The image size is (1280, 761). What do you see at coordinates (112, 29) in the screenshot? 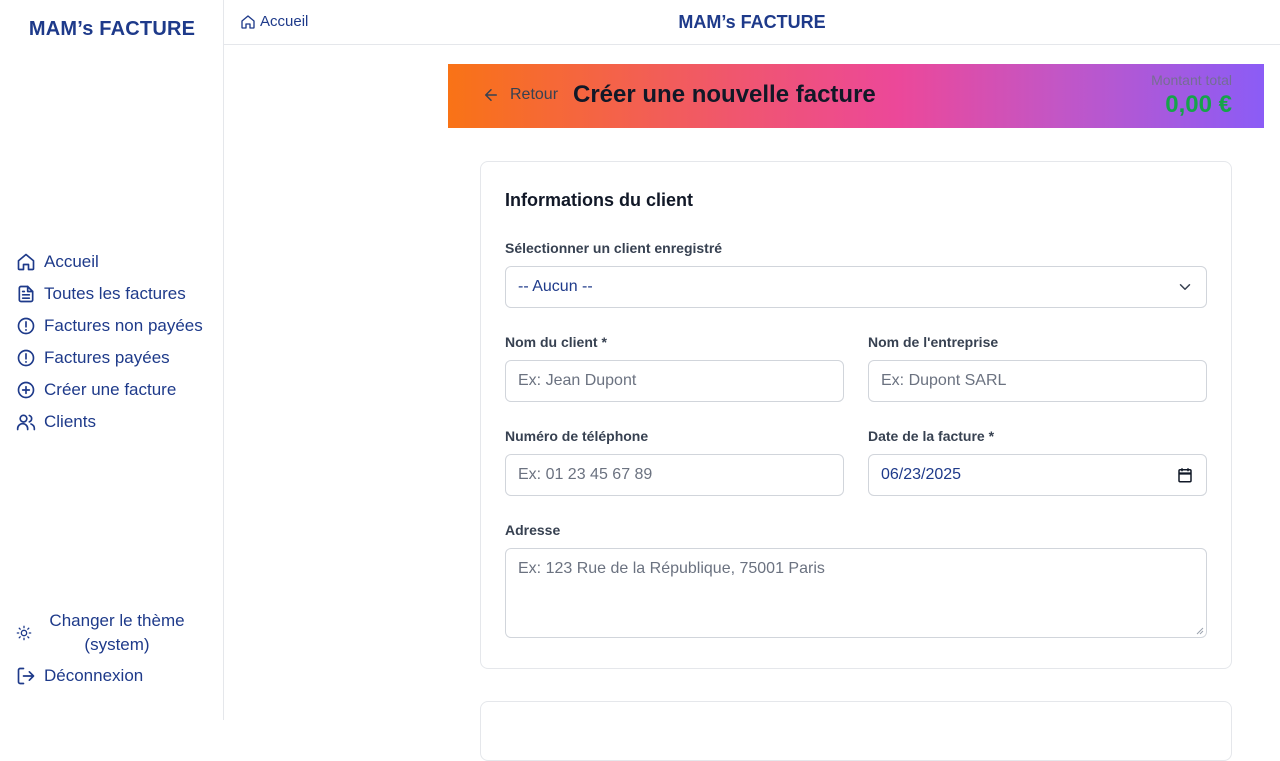
I see `brand-title: MAM’s FACTURE` at bounding box center [112, 29].